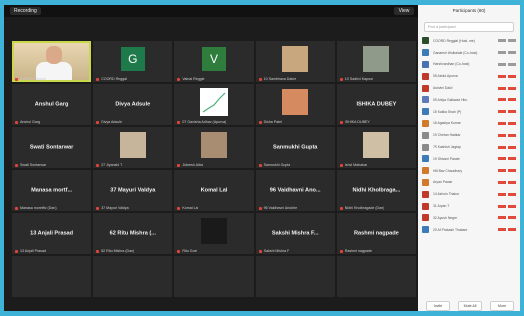  What do you see at coordinates (133, 190) in the screenshot?
I see `participant-tile: 37 Mayuri Valdya 37 Mayuri Valdya` at bounding box center [133, 190].